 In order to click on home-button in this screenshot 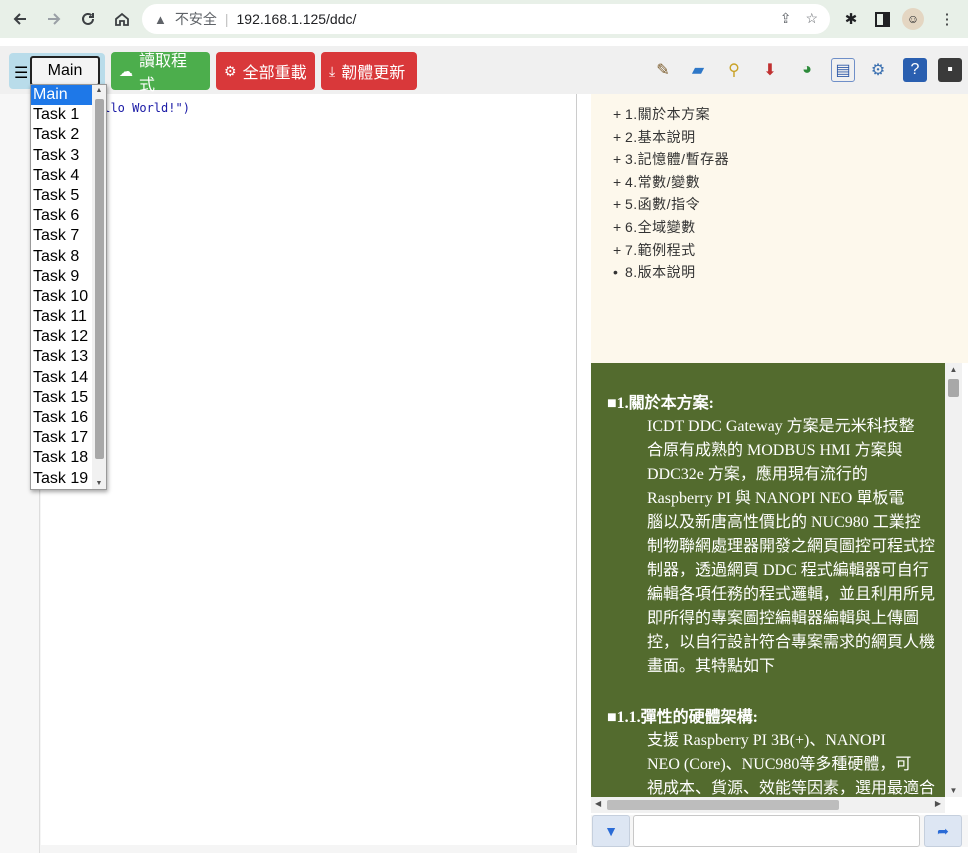, I will do `click(122, 19)`.